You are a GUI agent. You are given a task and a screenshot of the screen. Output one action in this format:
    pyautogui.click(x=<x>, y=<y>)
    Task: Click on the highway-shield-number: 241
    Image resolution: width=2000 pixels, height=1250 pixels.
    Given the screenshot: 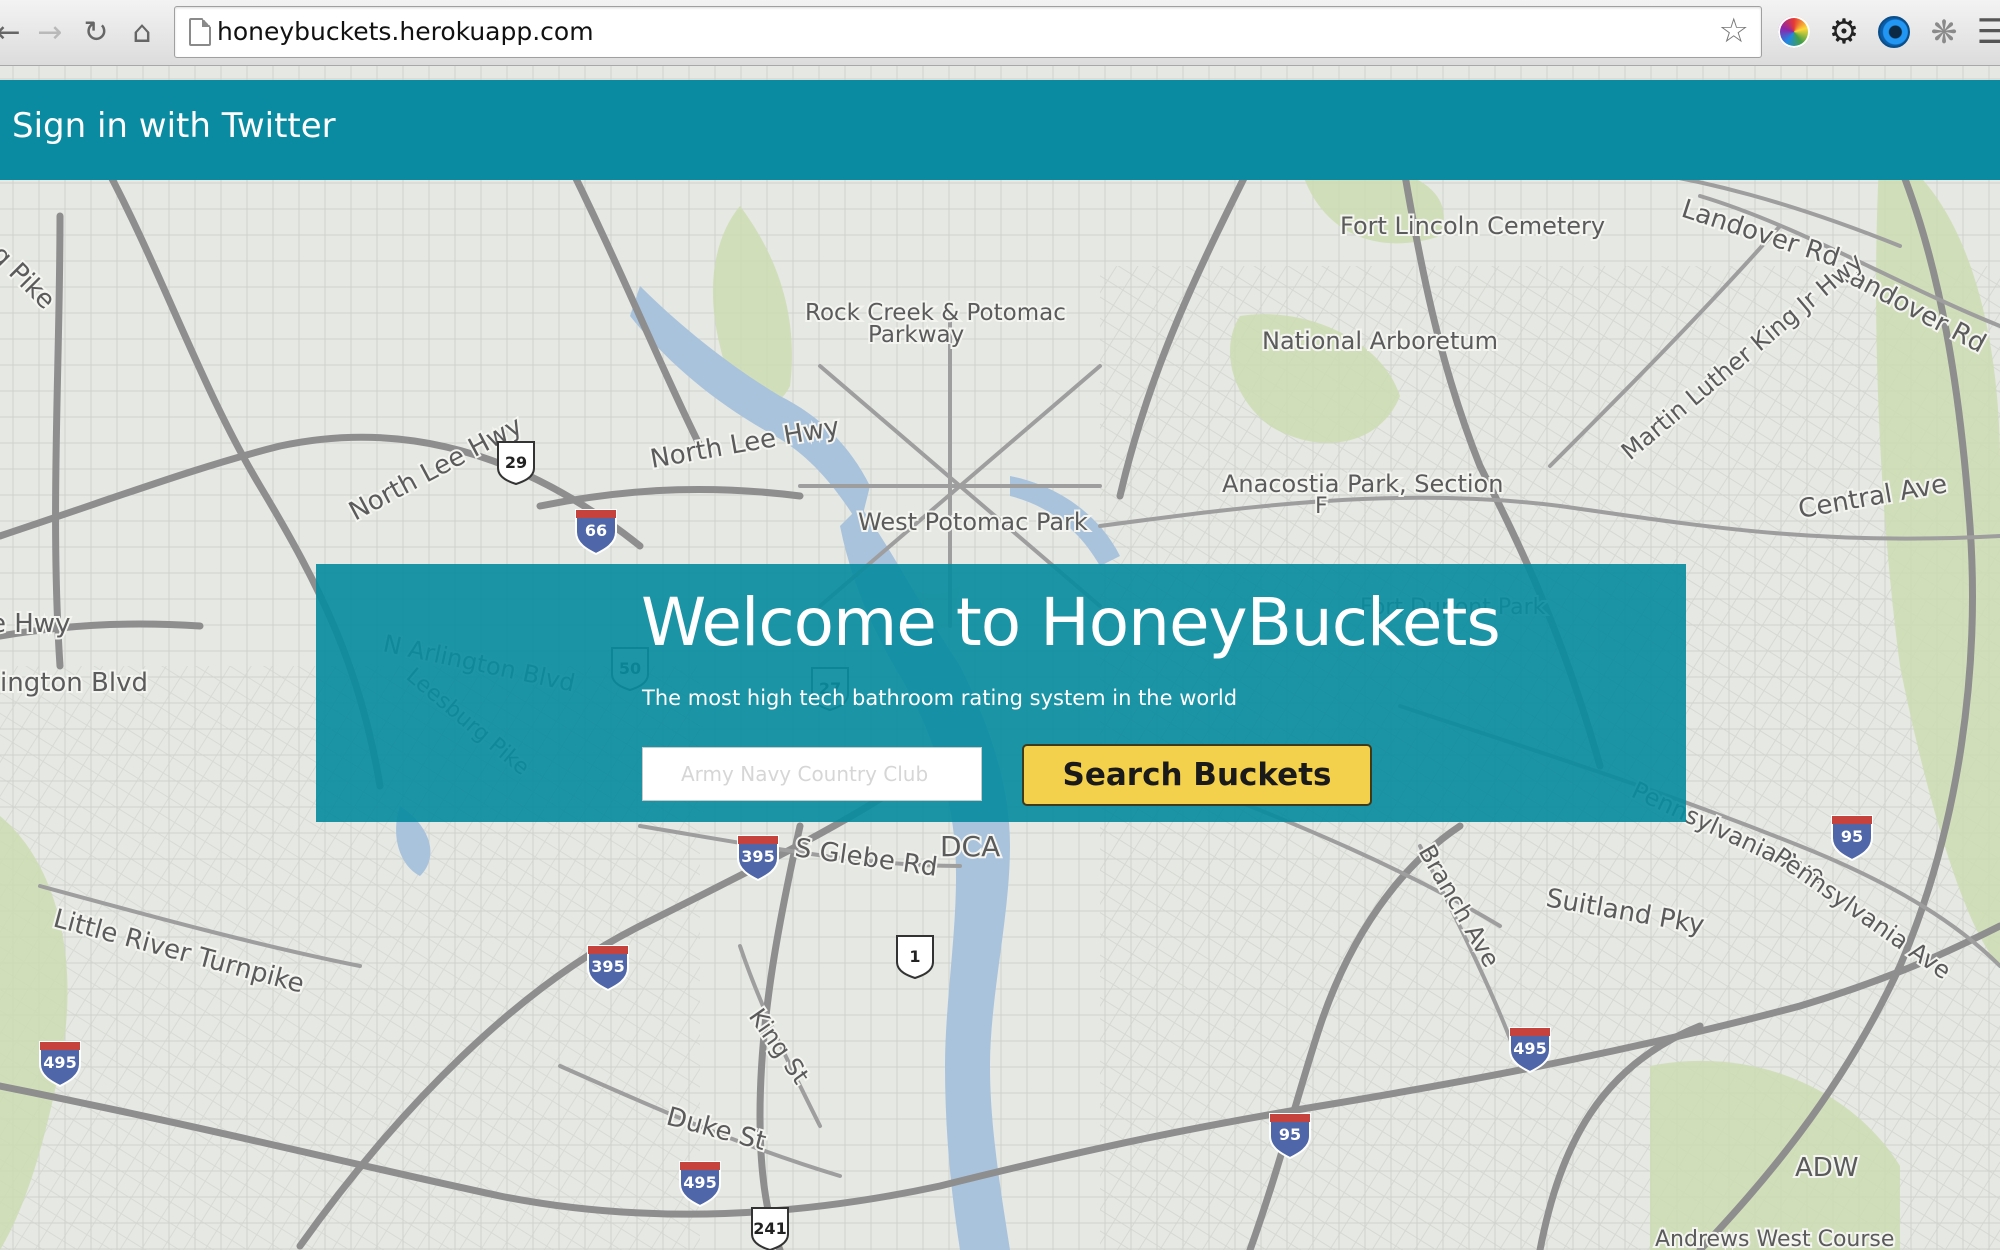 What is the action you would take?
    pyautogui.click(x=769, y=1228)
    